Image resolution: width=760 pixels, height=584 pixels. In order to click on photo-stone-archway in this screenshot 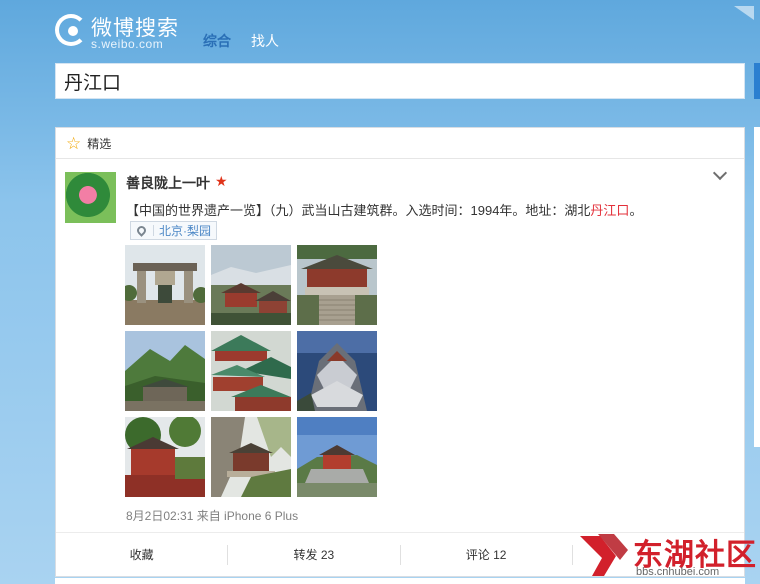, I will do `click(165, 285)`.